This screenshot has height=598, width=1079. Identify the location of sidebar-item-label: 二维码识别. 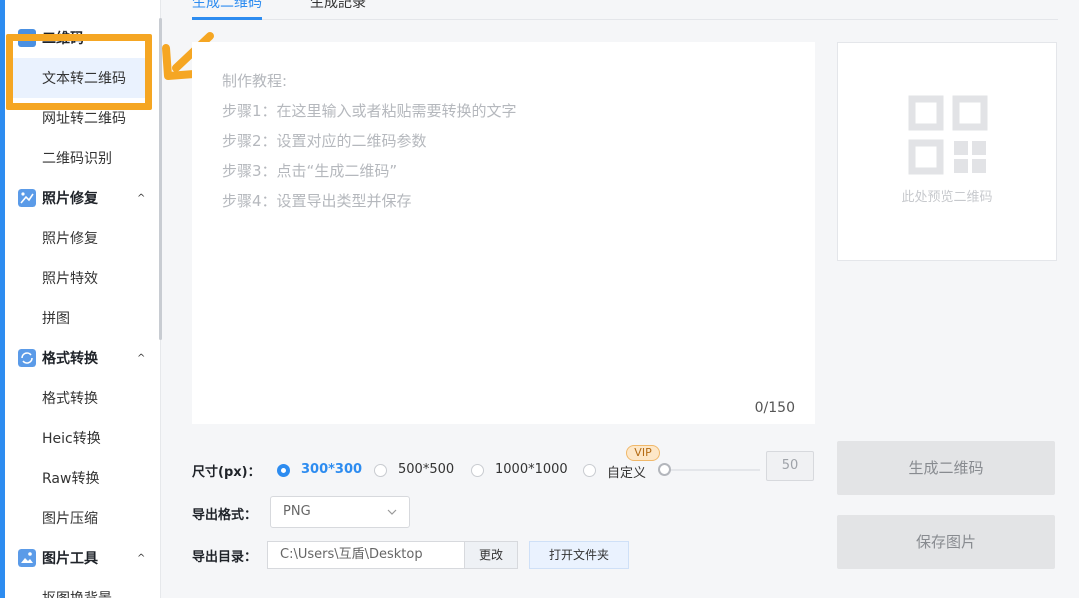
(77, 159).